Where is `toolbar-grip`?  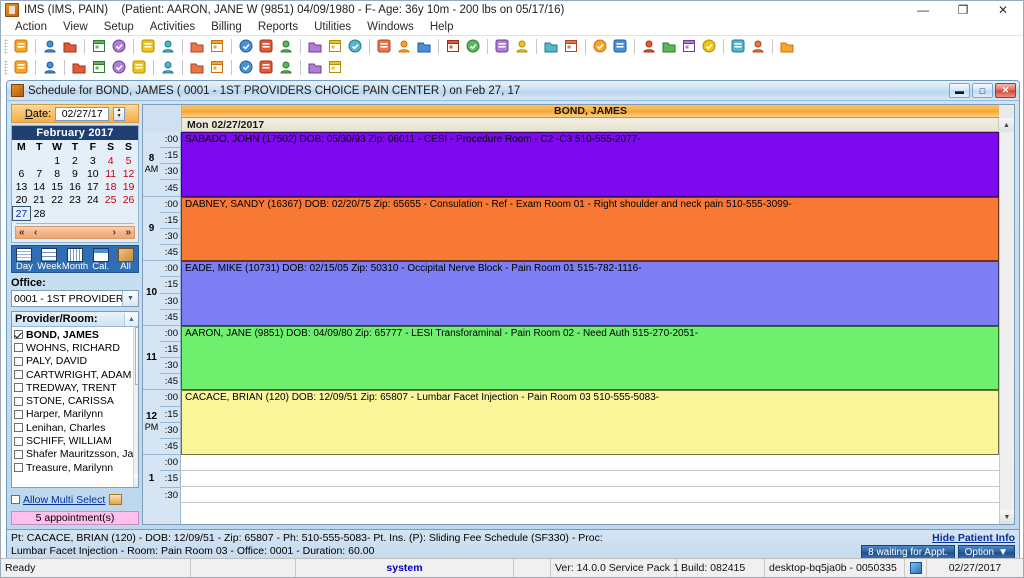 toolbar-grip is located at coordinates (6, 46).